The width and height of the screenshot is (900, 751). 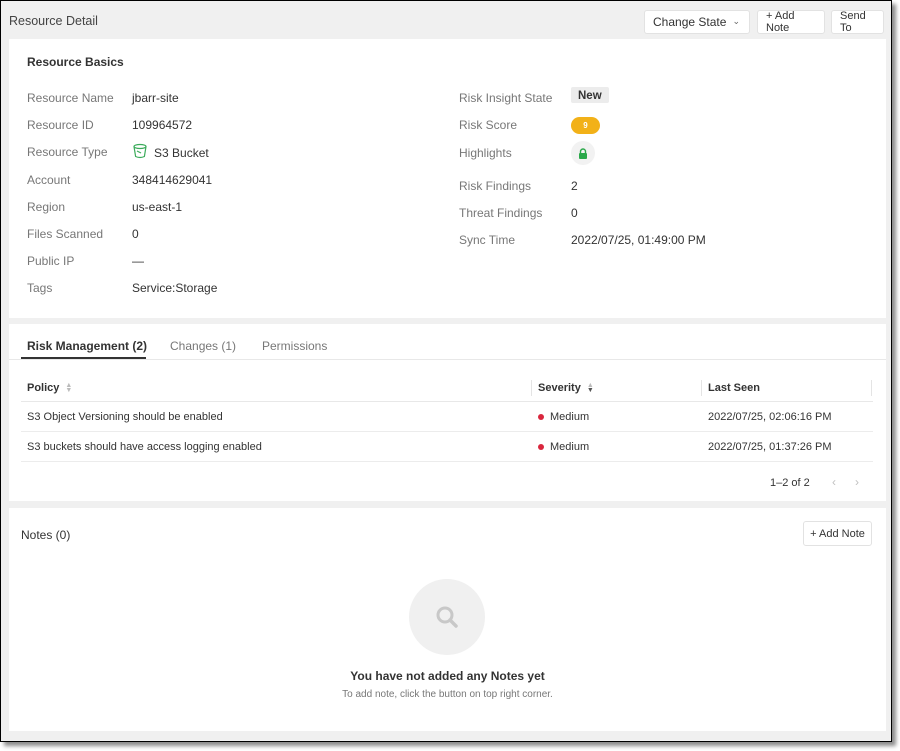 I want to click on send-to-button: Send To, so click(x=857, y=22).